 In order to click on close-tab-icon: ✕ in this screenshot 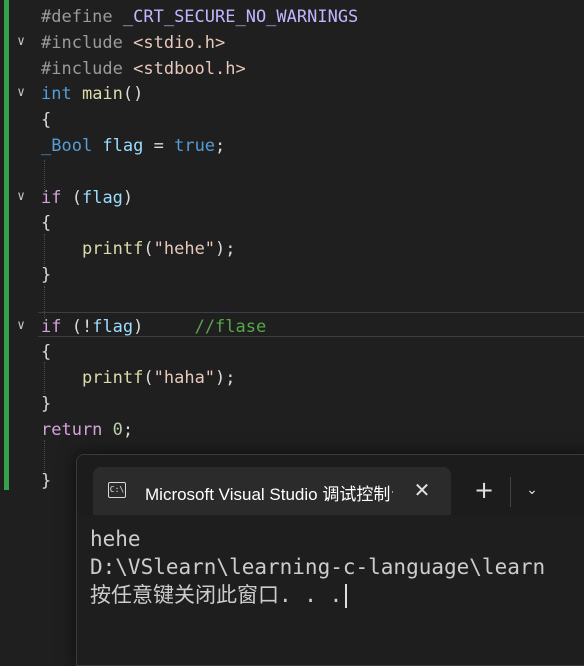, I will do `click(422, 490)`.